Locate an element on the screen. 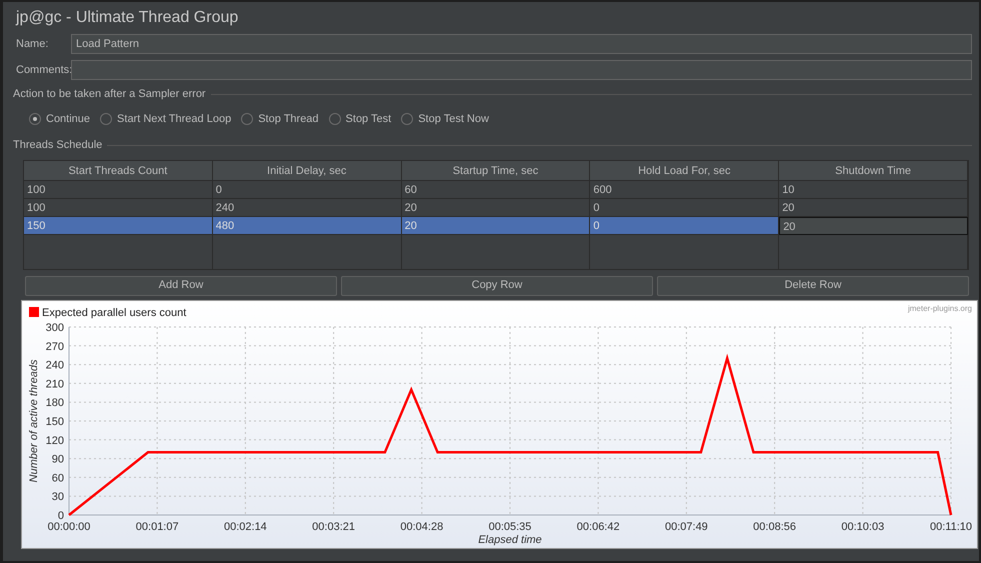 Image resolution: width=981 pixels, height=563 pixels. radio-label: Stop Thread is located at coordinates (288, 119).